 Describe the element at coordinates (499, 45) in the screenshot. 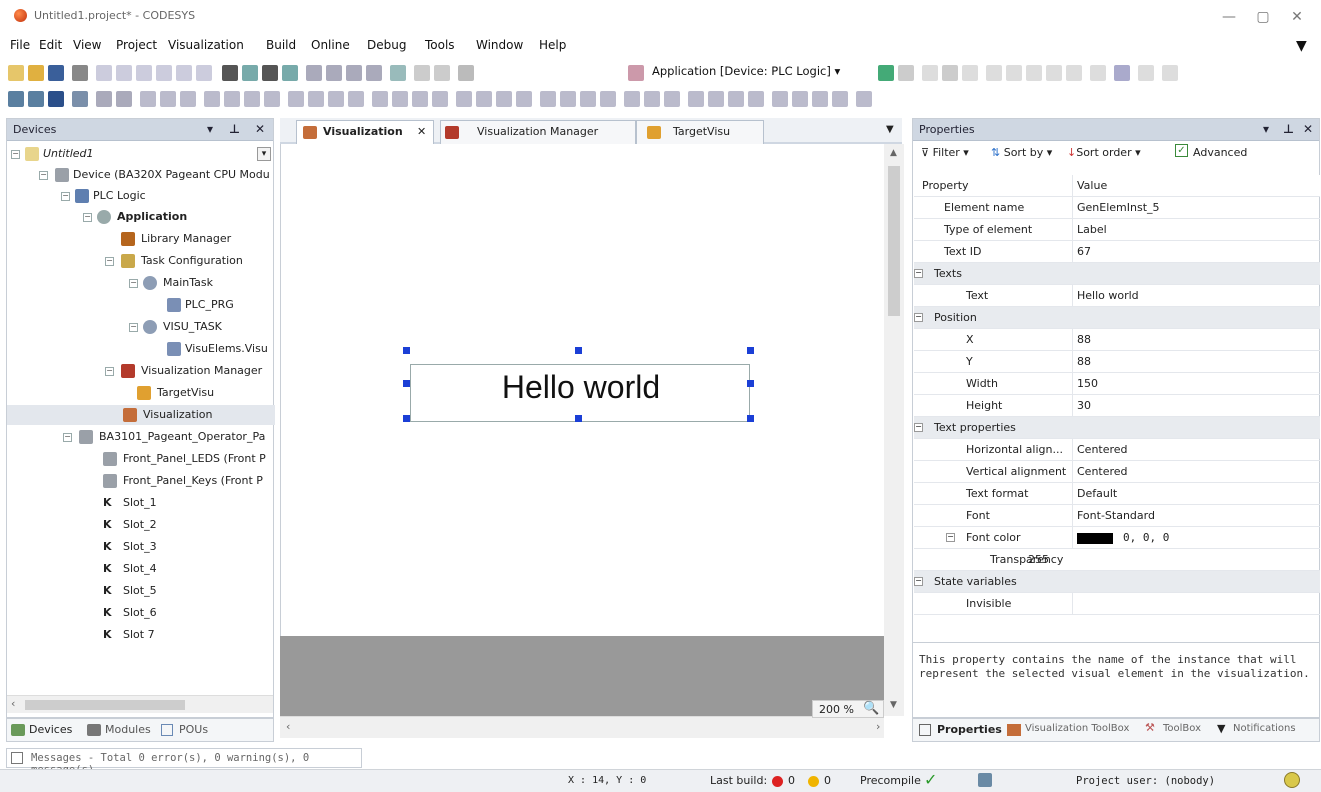

I see `menu-window: Window` at that location.